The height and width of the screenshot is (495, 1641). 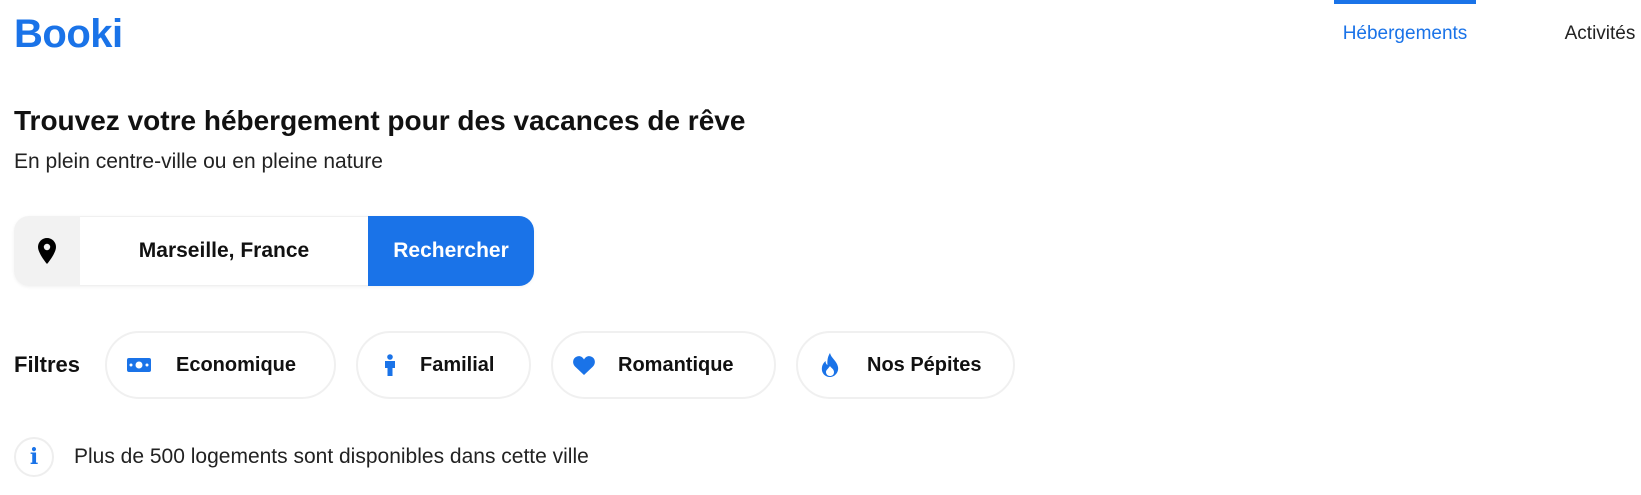 I want to click on booki-logo: Booki, so click(x=68, y=34).